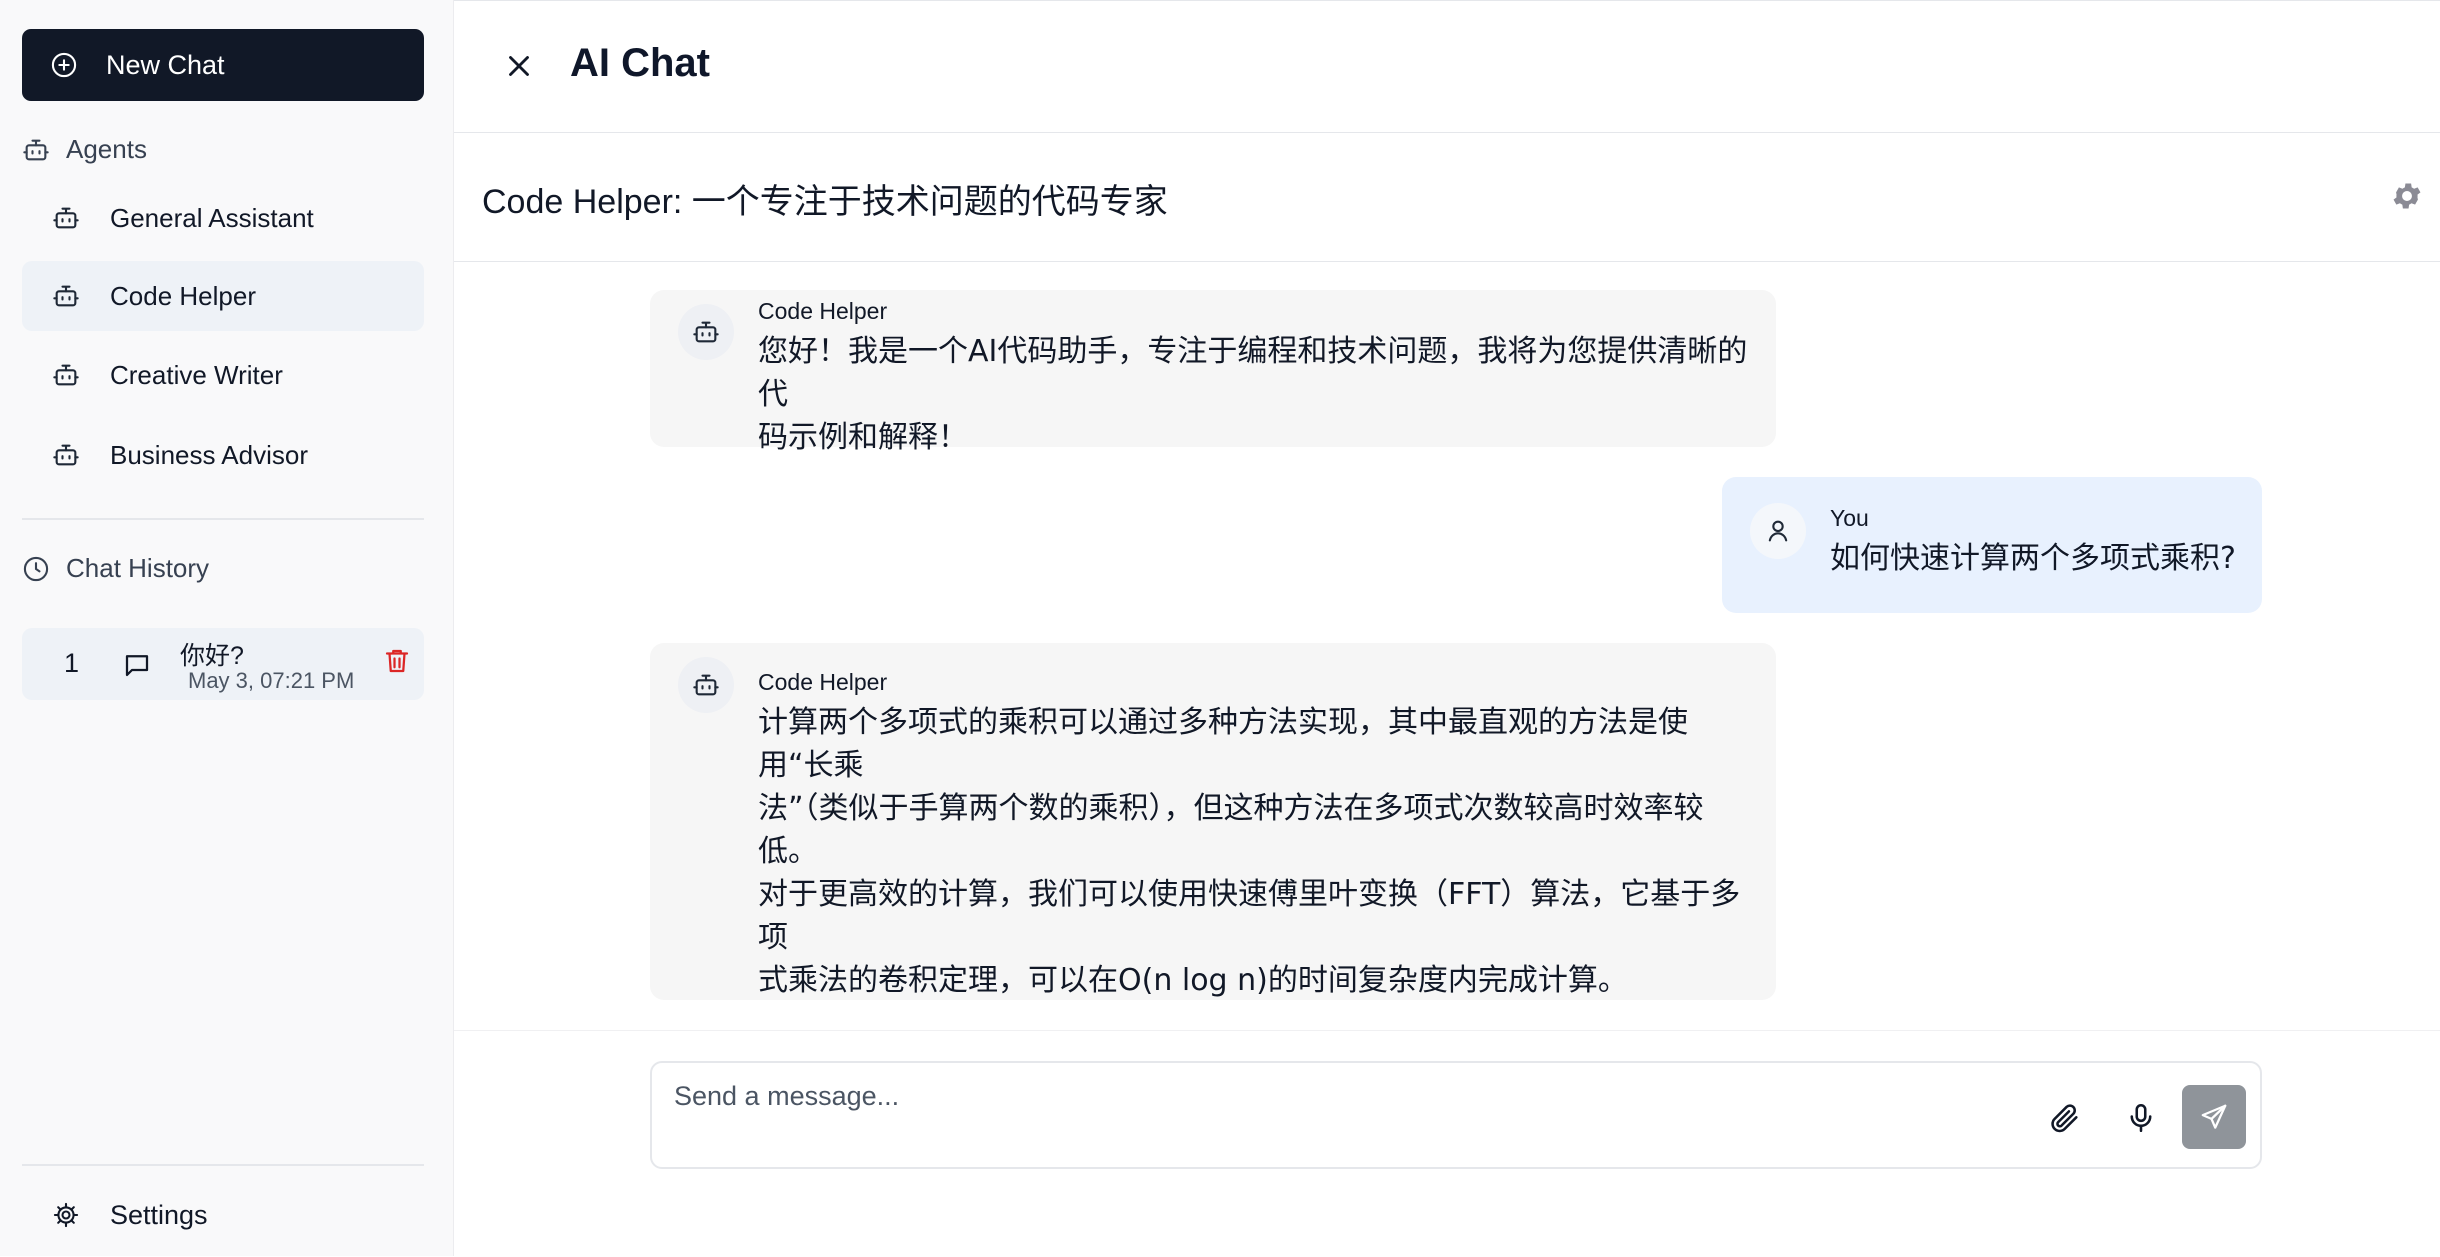 Image resolution: width=2440 pixels, height=1257 pixels. I want to click on agent-item-creative-writer: Creative Writer, so click(223, 375).